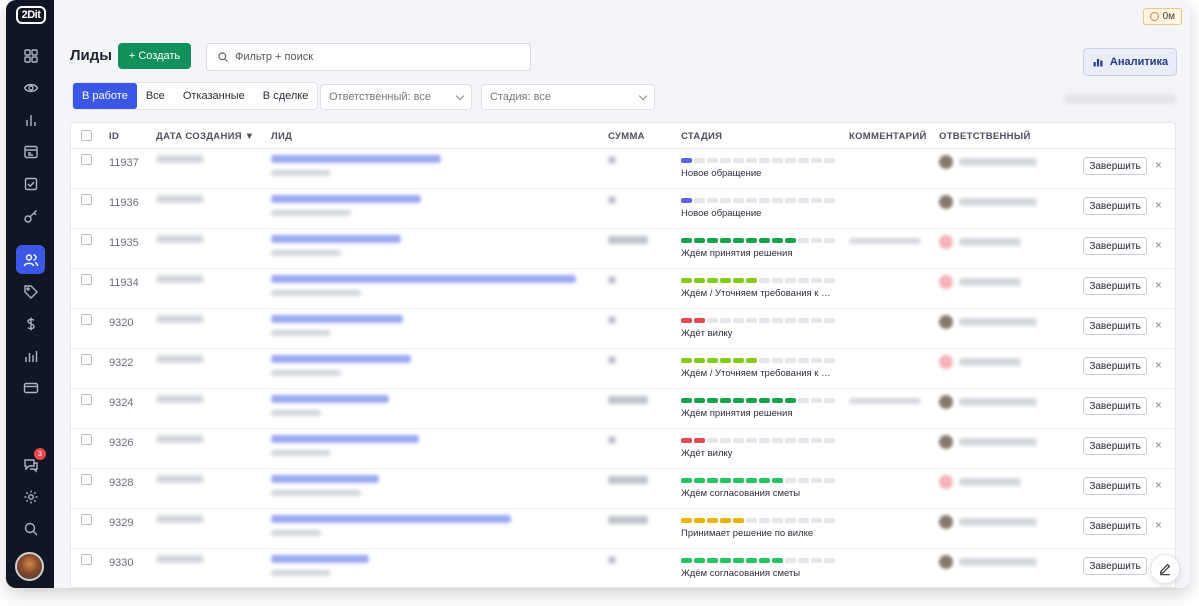  Describe the element at coordinates (568, 97) in the screenshot. I see `stage-filter: Стадия: все` at that location.